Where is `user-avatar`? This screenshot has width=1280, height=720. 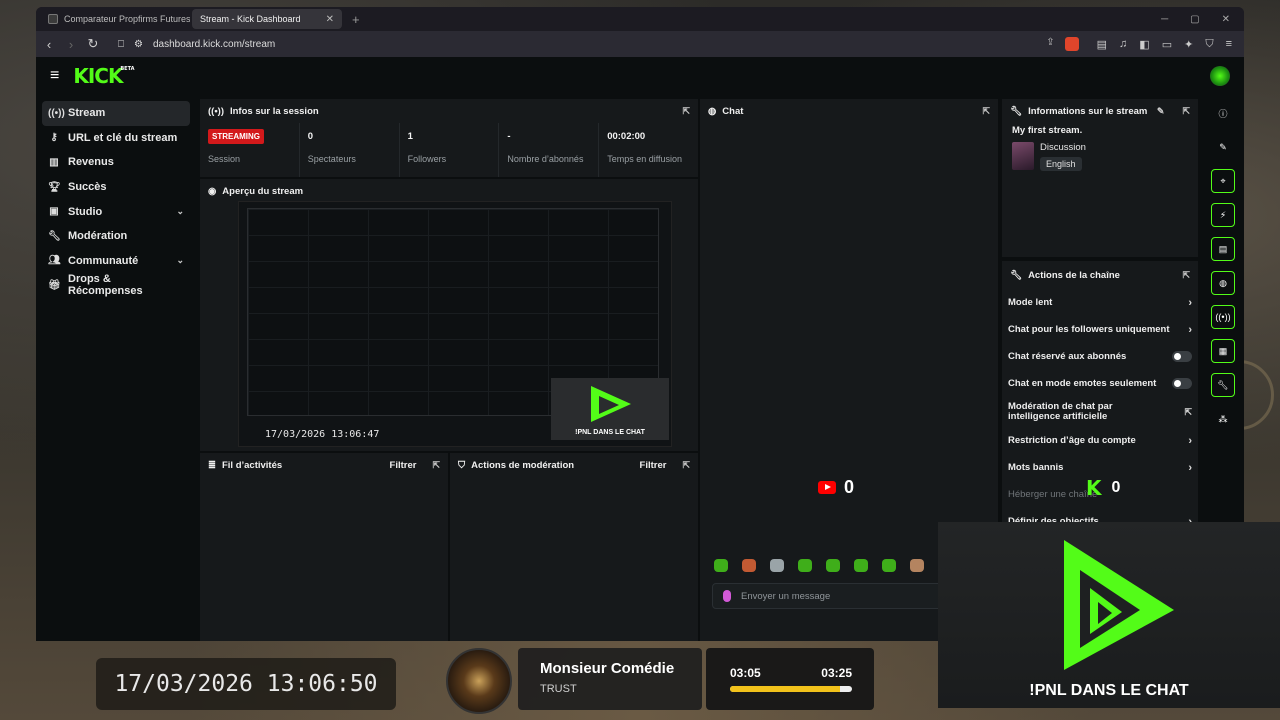 user-avatar is located at coordinates (1220, 76).